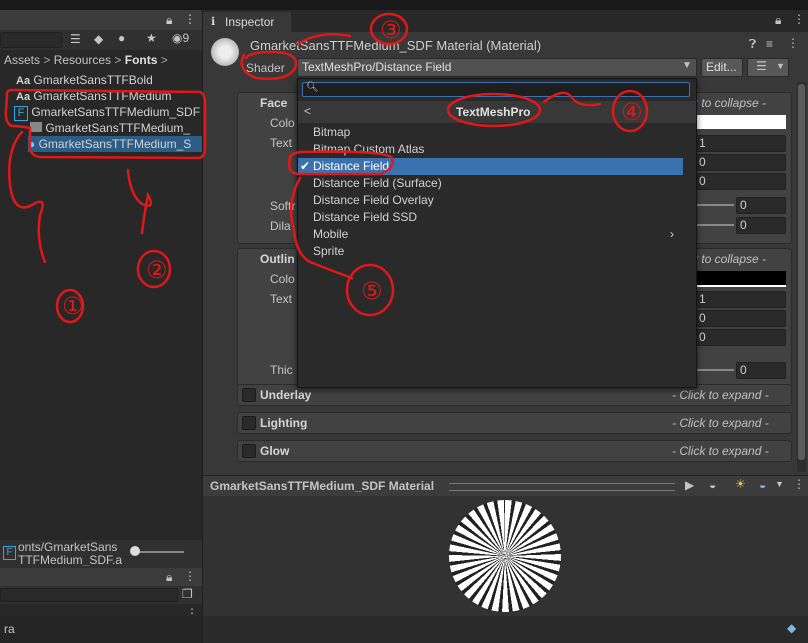 This screenshot has width=808, height=643. Describe the element at coordinates (105, 124) in the screenshot. I see `highlight-box` at that location.